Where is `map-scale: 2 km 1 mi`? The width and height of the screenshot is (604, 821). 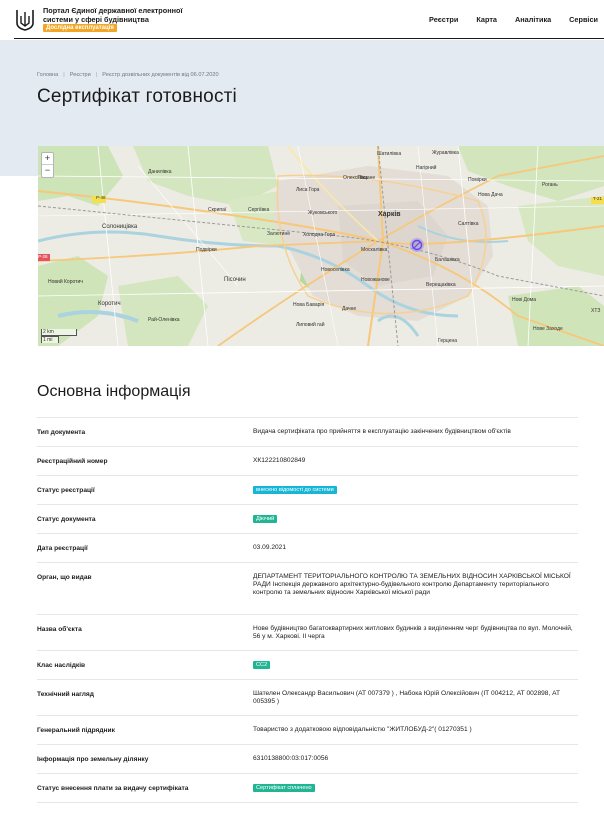 map-scale: 2 km 1 mi is located at coordinates (59, 336).